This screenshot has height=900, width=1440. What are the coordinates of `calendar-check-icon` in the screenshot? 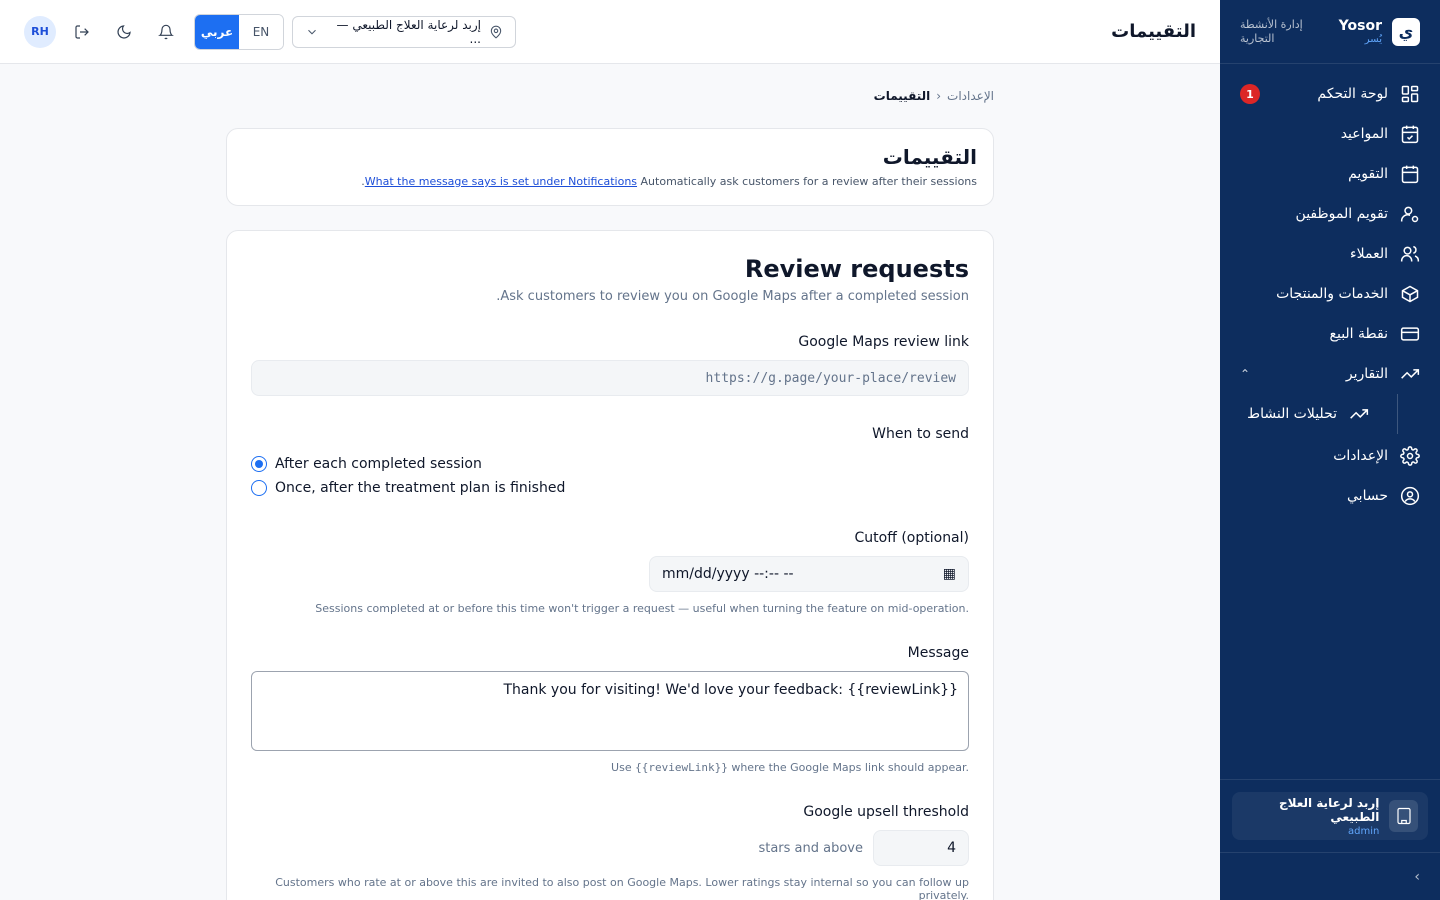 It's located at (1410, 134).